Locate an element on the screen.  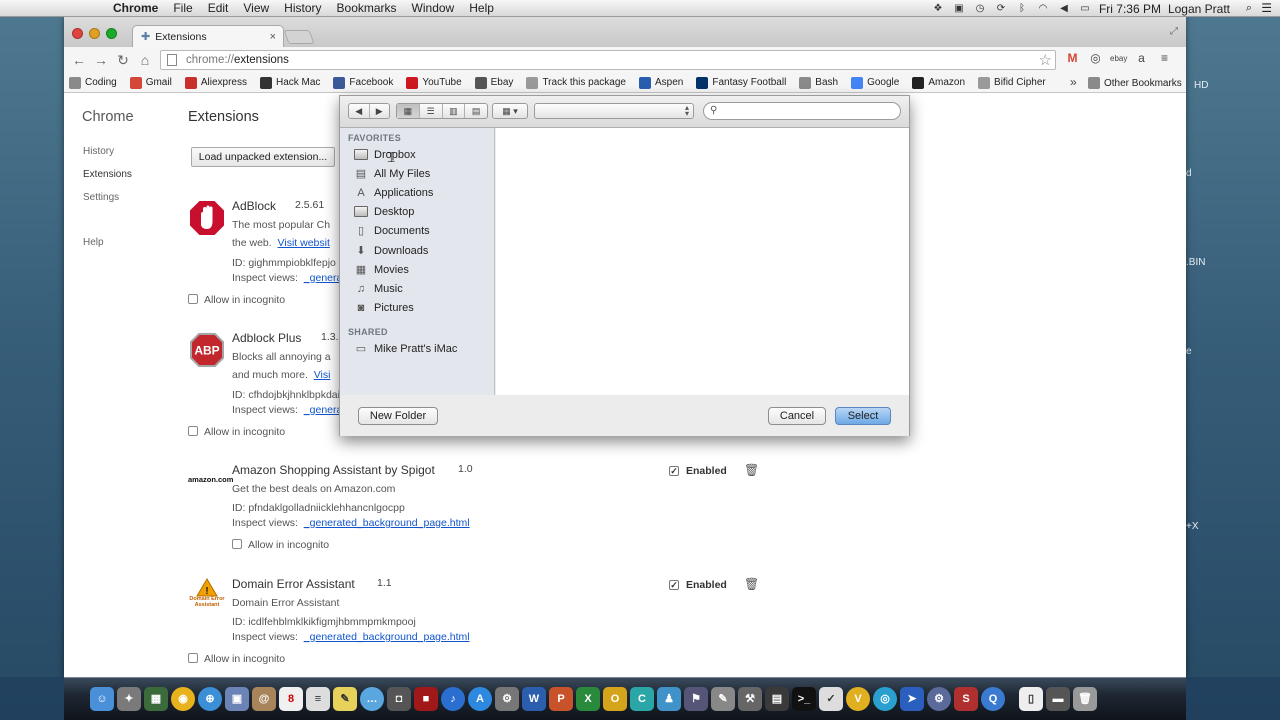
address-bar: chrome:// extensions ☆ is located at coordinates (608, 60).